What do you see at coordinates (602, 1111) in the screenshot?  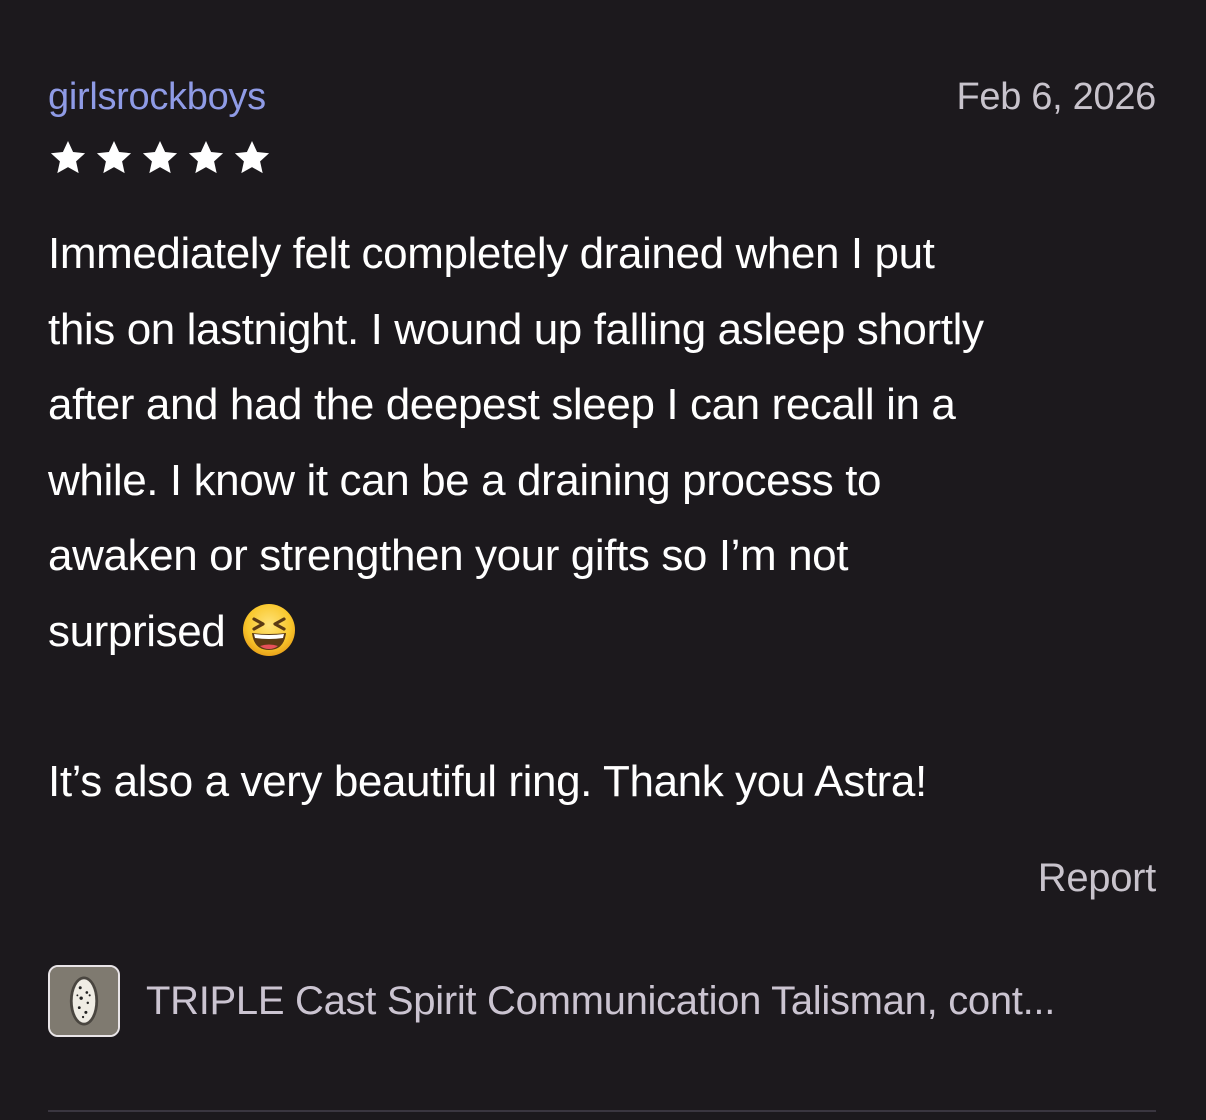 I see `divider` at bounding box center [602, 1111].